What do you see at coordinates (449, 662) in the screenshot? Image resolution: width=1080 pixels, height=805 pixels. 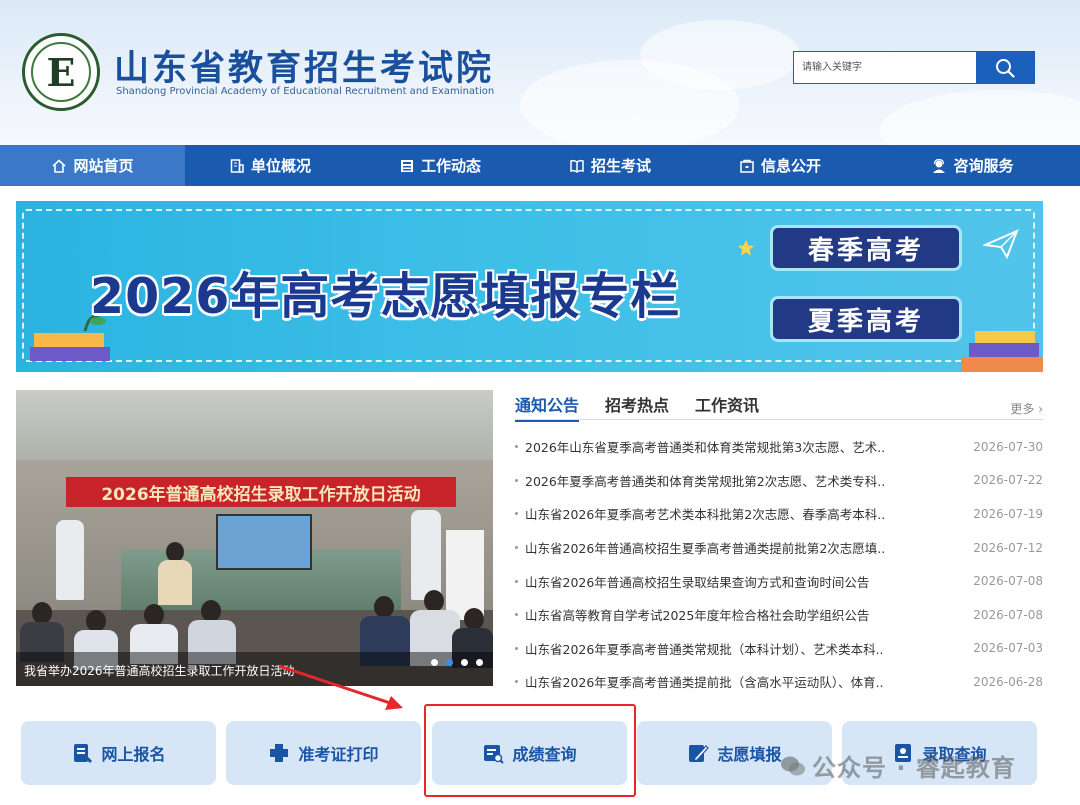 I see `slide-dot-active` at bounding box center [449, 662].